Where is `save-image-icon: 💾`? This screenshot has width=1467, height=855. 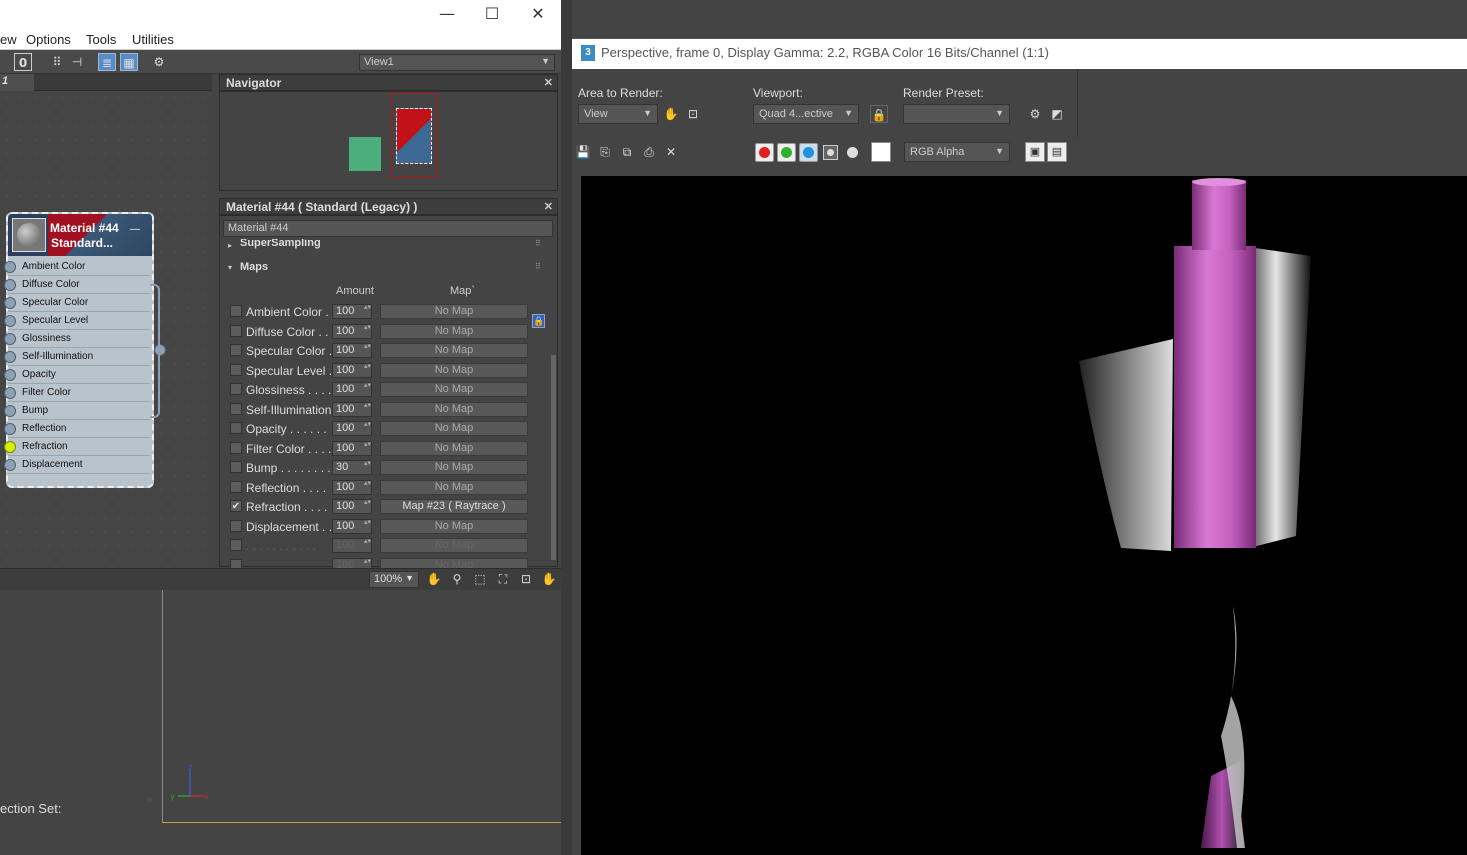
save-image-icon: 💾 is located at coordinates (583, 152).